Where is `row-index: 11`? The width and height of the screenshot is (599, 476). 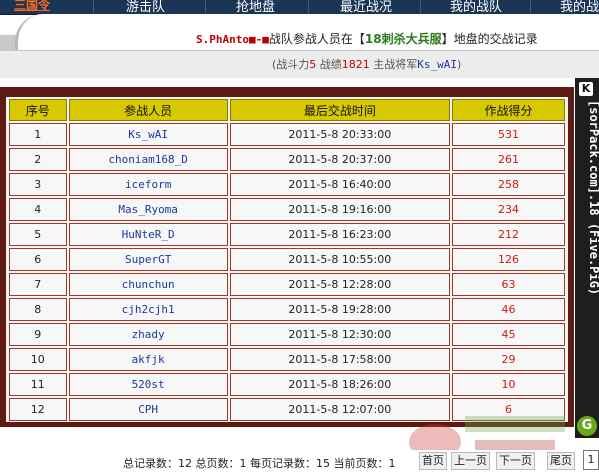
row-index: 11 is located at coordinates (38, 384).